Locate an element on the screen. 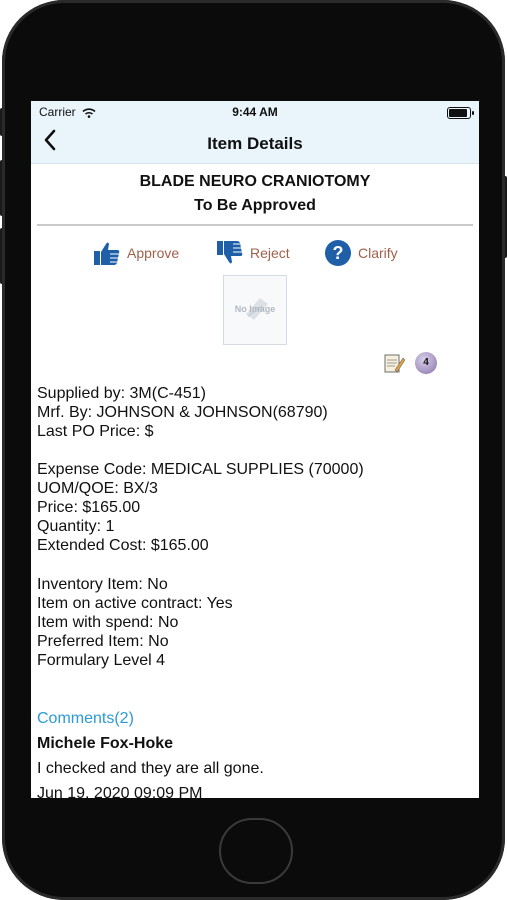 This screenshot has height=900, width=507. approve-label: Approve is located at coordinates (153, 253).